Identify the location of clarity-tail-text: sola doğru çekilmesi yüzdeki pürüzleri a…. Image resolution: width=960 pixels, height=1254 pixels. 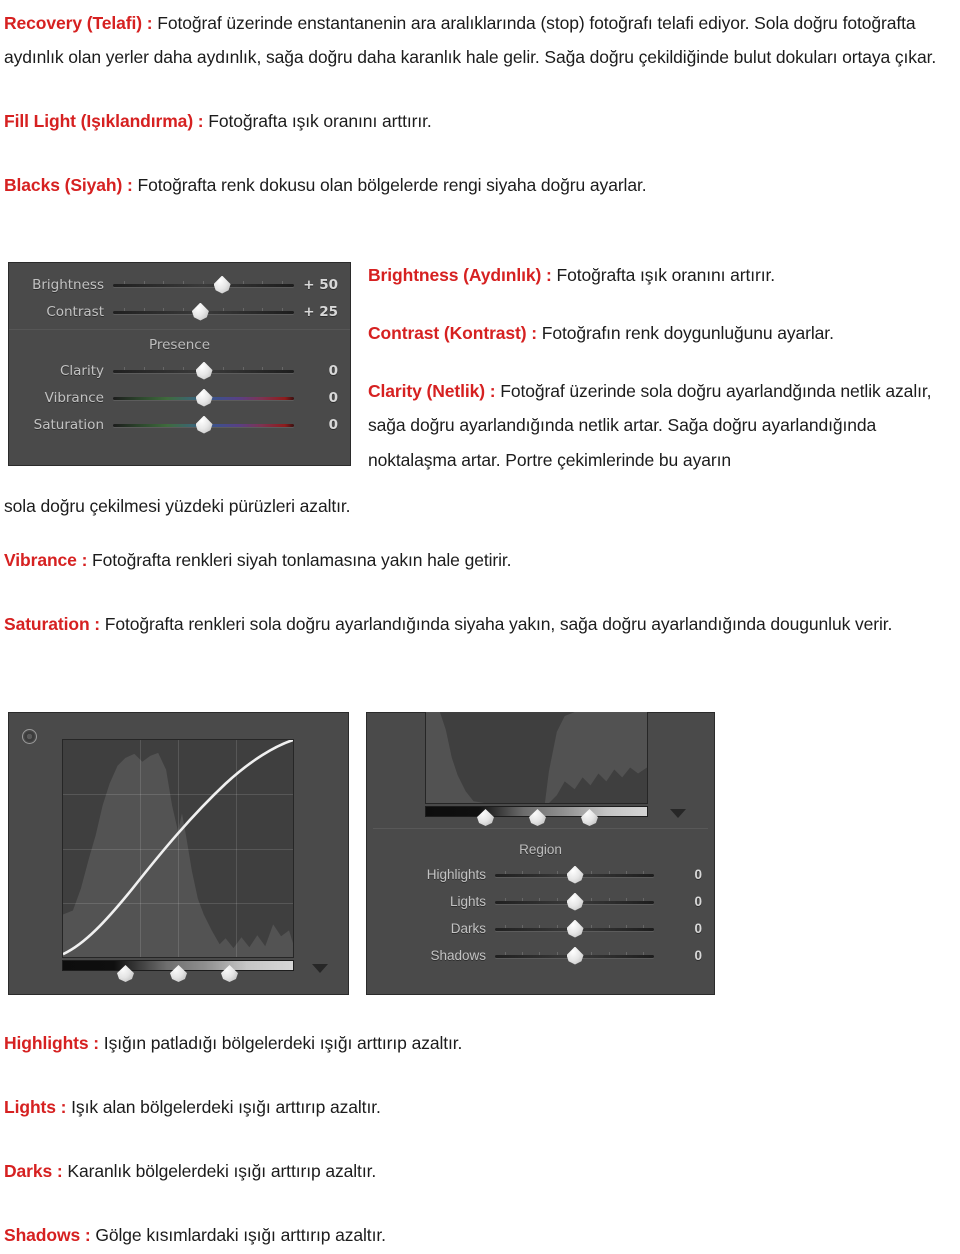
(177, 506).